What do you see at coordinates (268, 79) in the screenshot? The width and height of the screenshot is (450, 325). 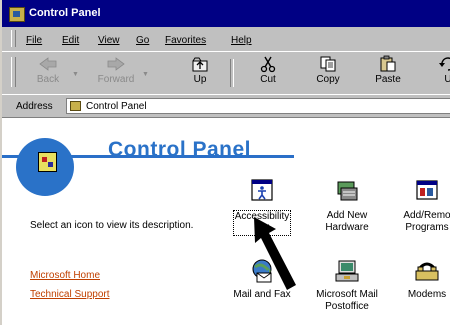 I see `cut-label: Cut` at bounding box center [268, 79].